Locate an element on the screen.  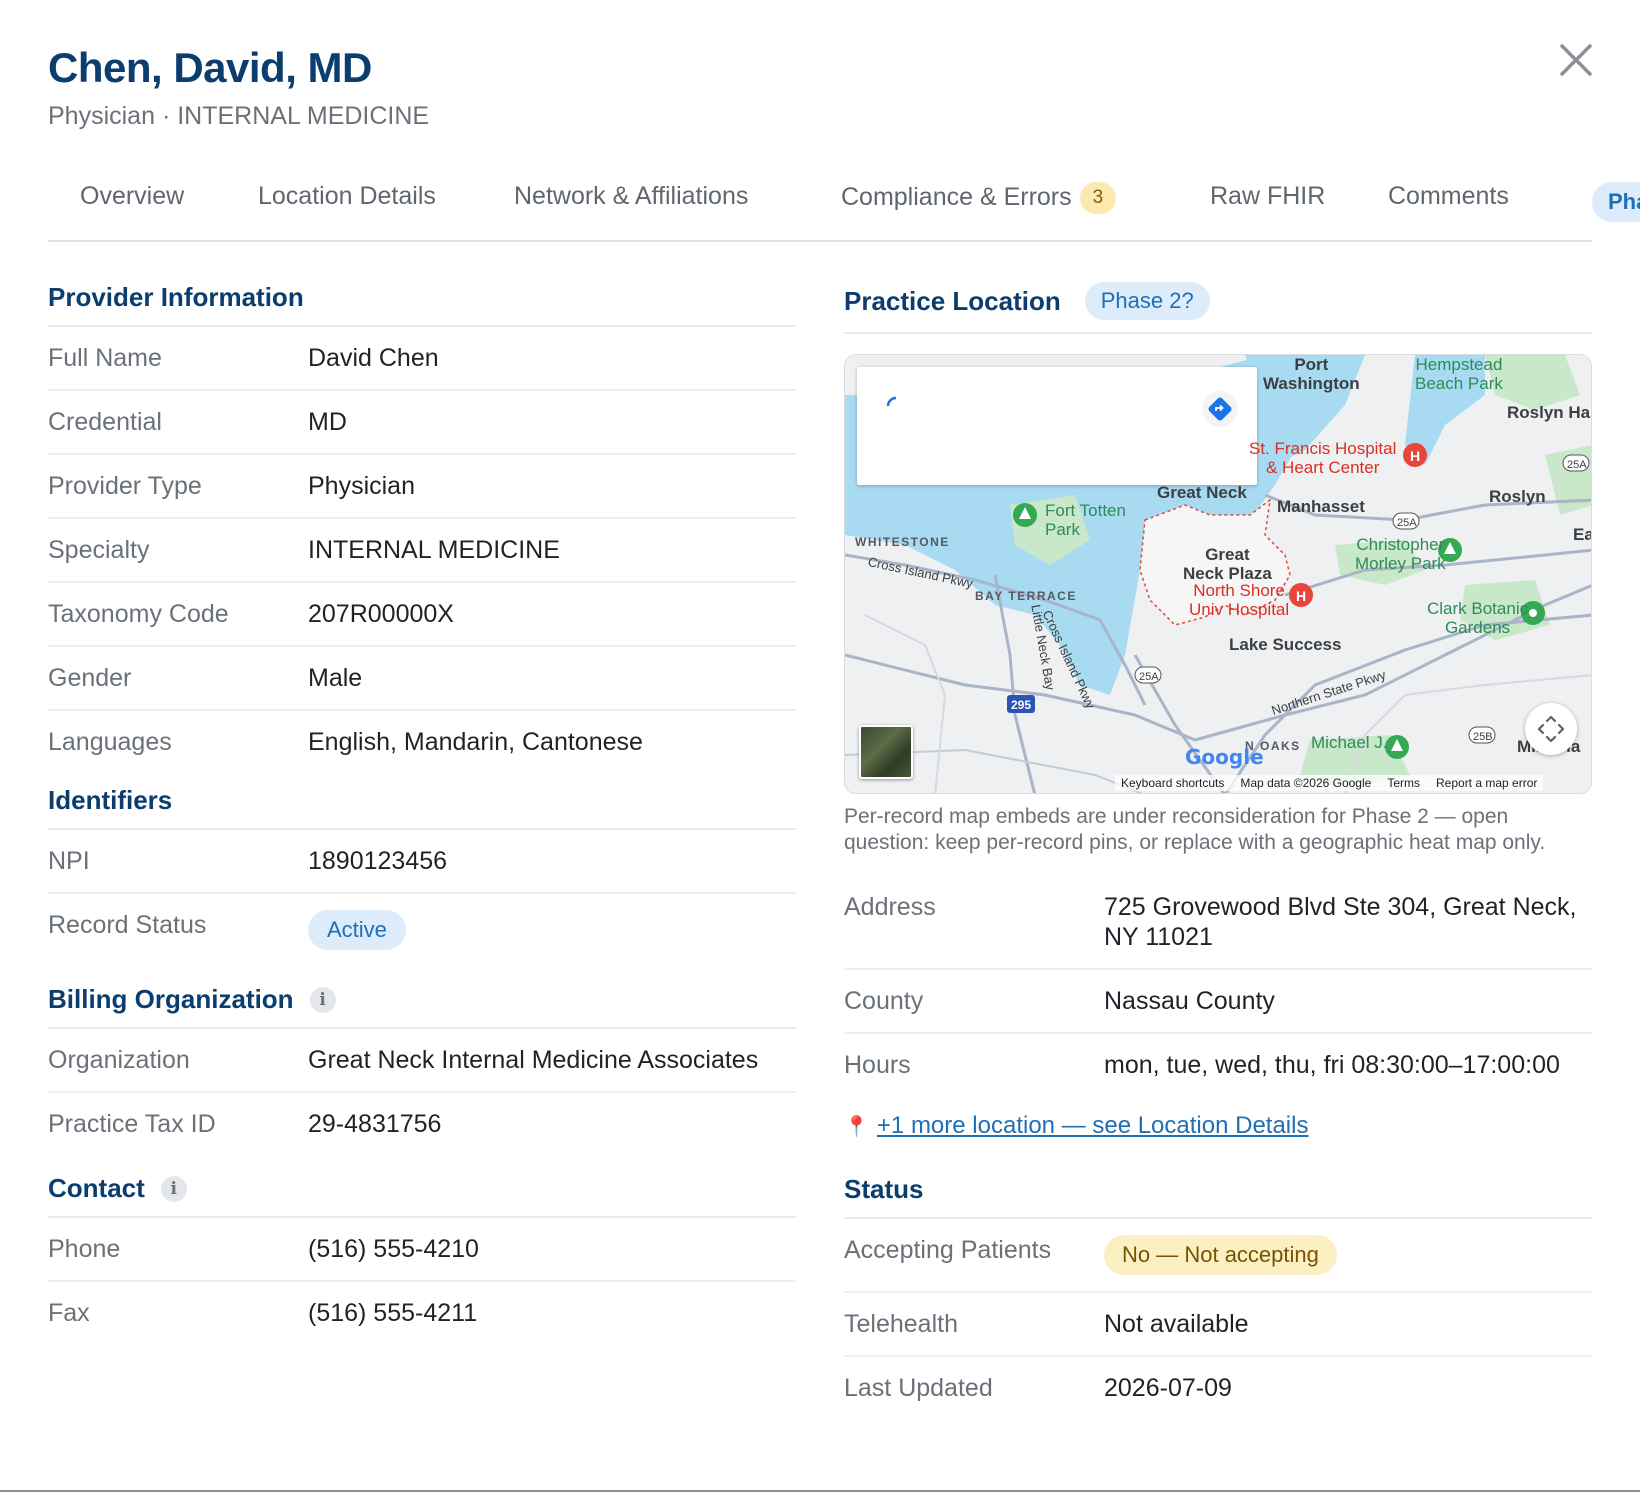
row-taxonomy-code: Taxonomy Code 207R00000X is located at coordinates (422, 615).